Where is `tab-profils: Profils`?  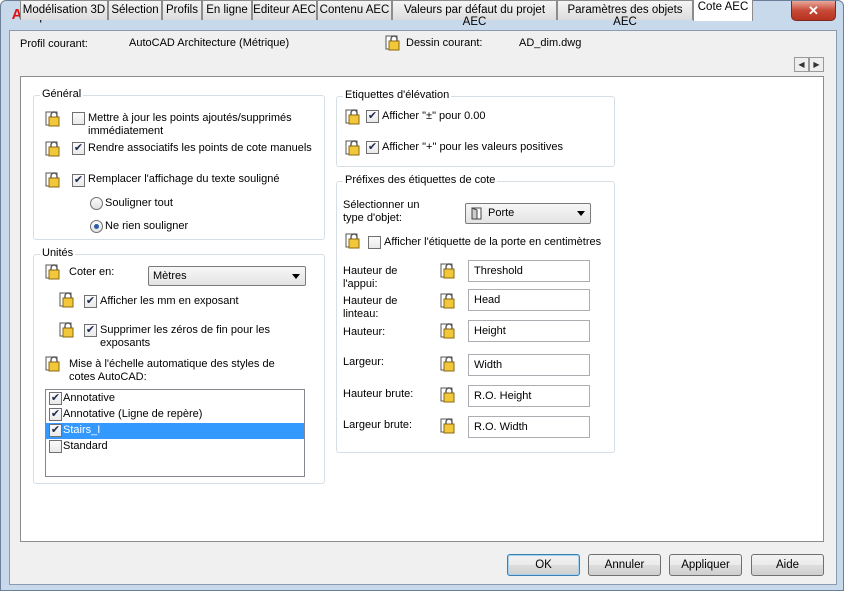 tab-profils: Profils is located at coordinates (182, 10).